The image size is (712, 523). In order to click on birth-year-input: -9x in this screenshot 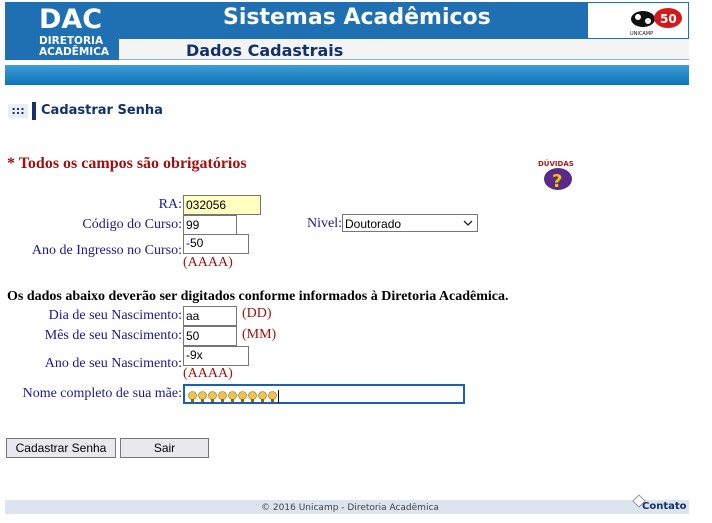, I will do `click(216, 356)`.